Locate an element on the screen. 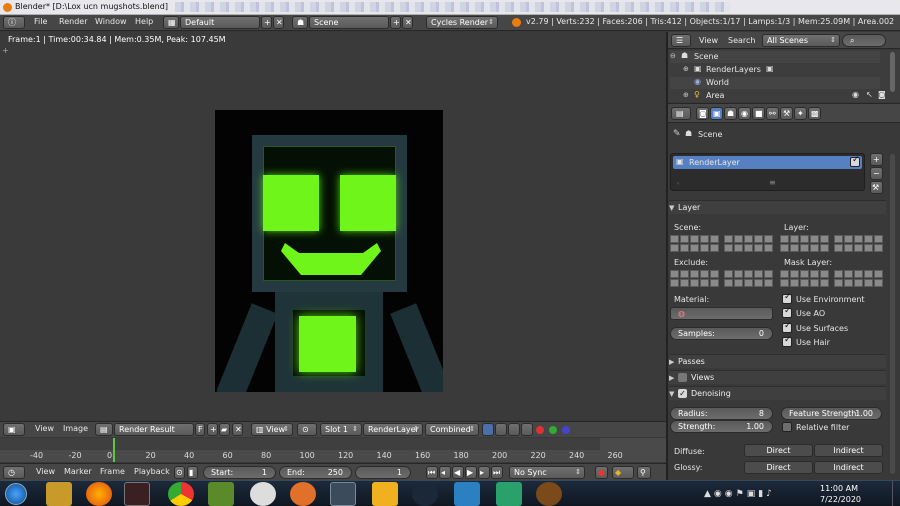 The image size is (900, 506). chrome-icon is located at coordinates (181, 494).